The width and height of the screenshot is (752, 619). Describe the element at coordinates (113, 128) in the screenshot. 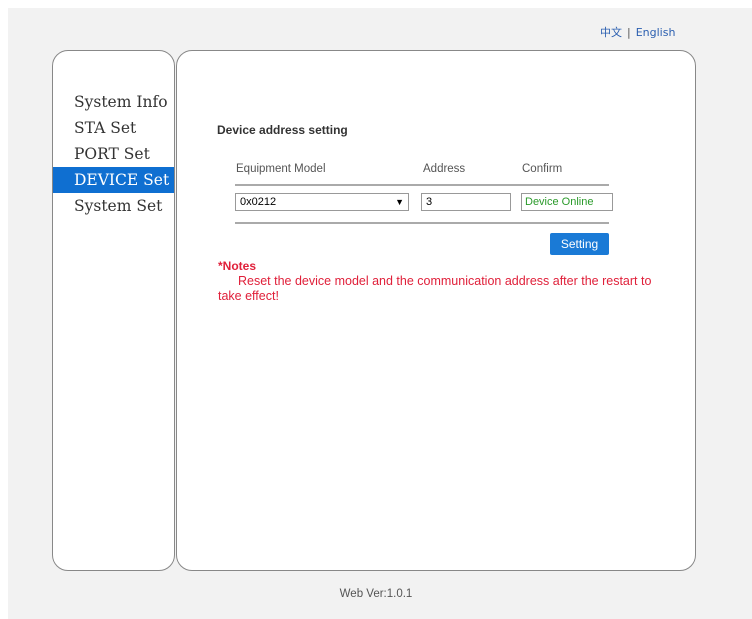

I see `sidebar-item-sta-set: STA Set` at that location.